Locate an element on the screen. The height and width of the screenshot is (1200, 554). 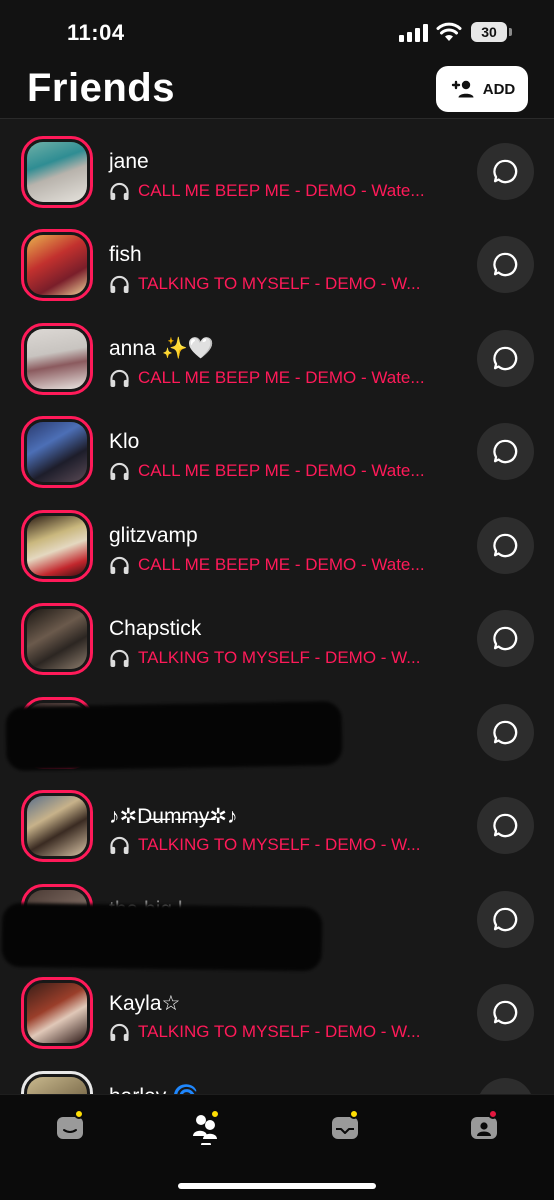
friend-name: Chapstick is located at coordinates (155, 628).